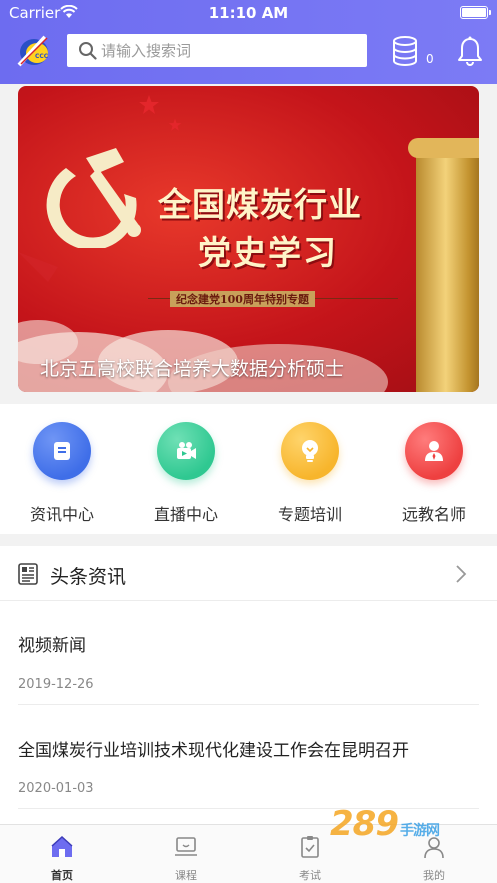  I want to click on banner-title-line1: 全国煤炭行业, so click(260, 204).